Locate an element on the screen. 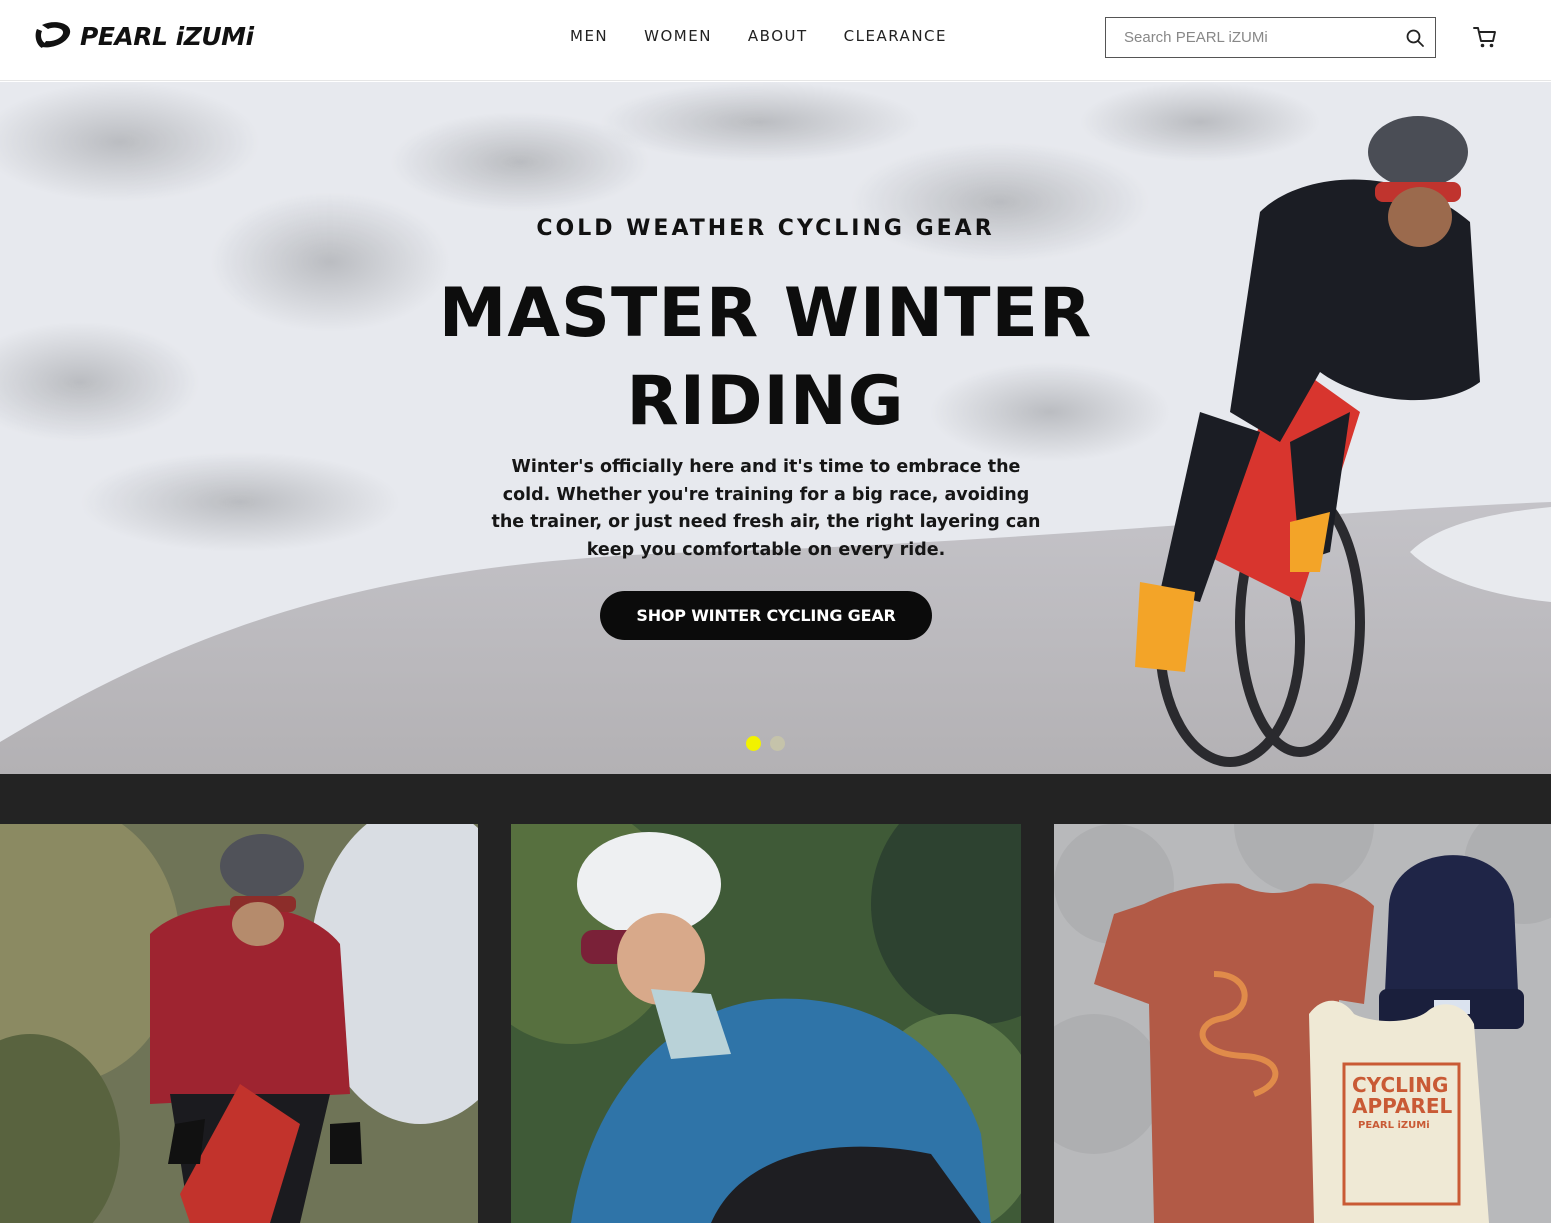 This screenshot has width=1551, height=1223. search-box is located at coordinates (1270, 37).